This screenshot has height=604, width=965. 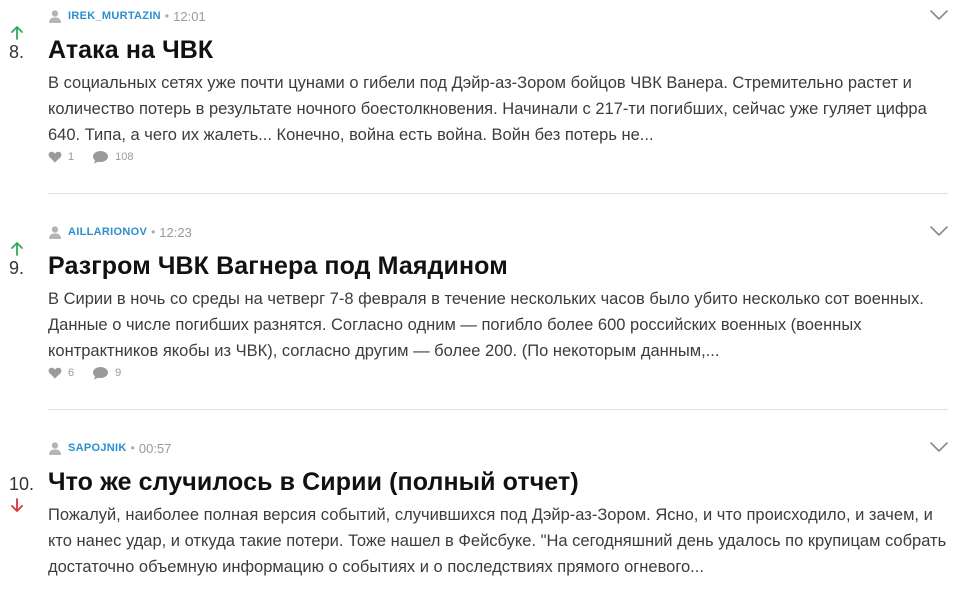 I want to click on post-stats: 1 108, so click(x=99, y=157).